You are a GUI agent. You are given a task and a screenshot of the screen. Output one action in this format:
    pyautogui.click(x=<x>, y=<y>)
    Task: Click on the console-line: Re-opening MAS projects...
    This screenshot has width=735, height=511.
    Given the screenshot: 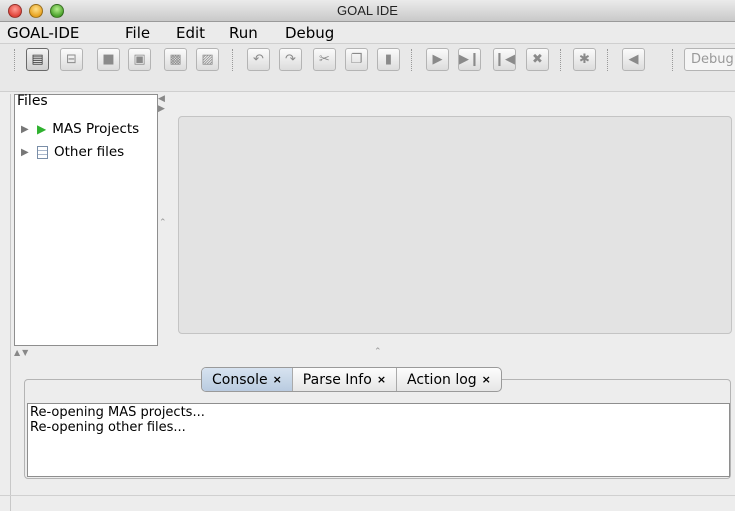 What is the action you would take?
    pyautogui.click(x=117, y=412)
    